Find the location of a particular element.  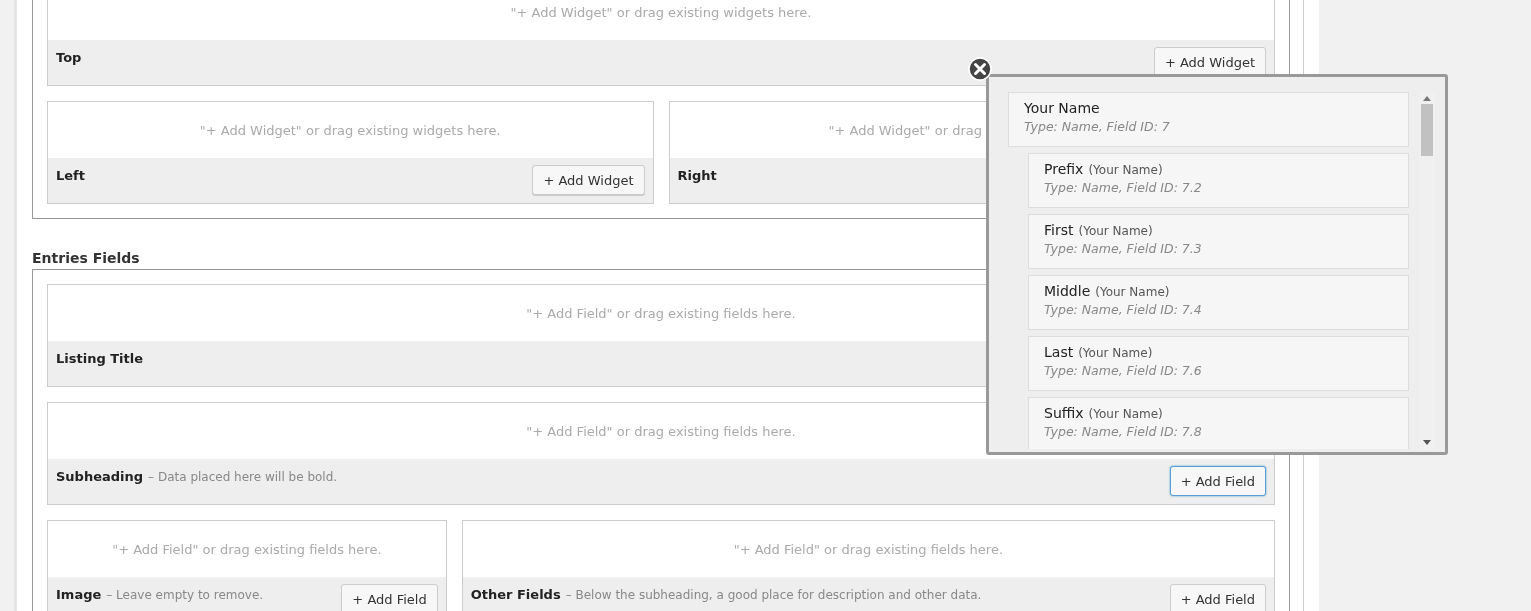

field-name: Prefix is located at coordinates (1064, 169).